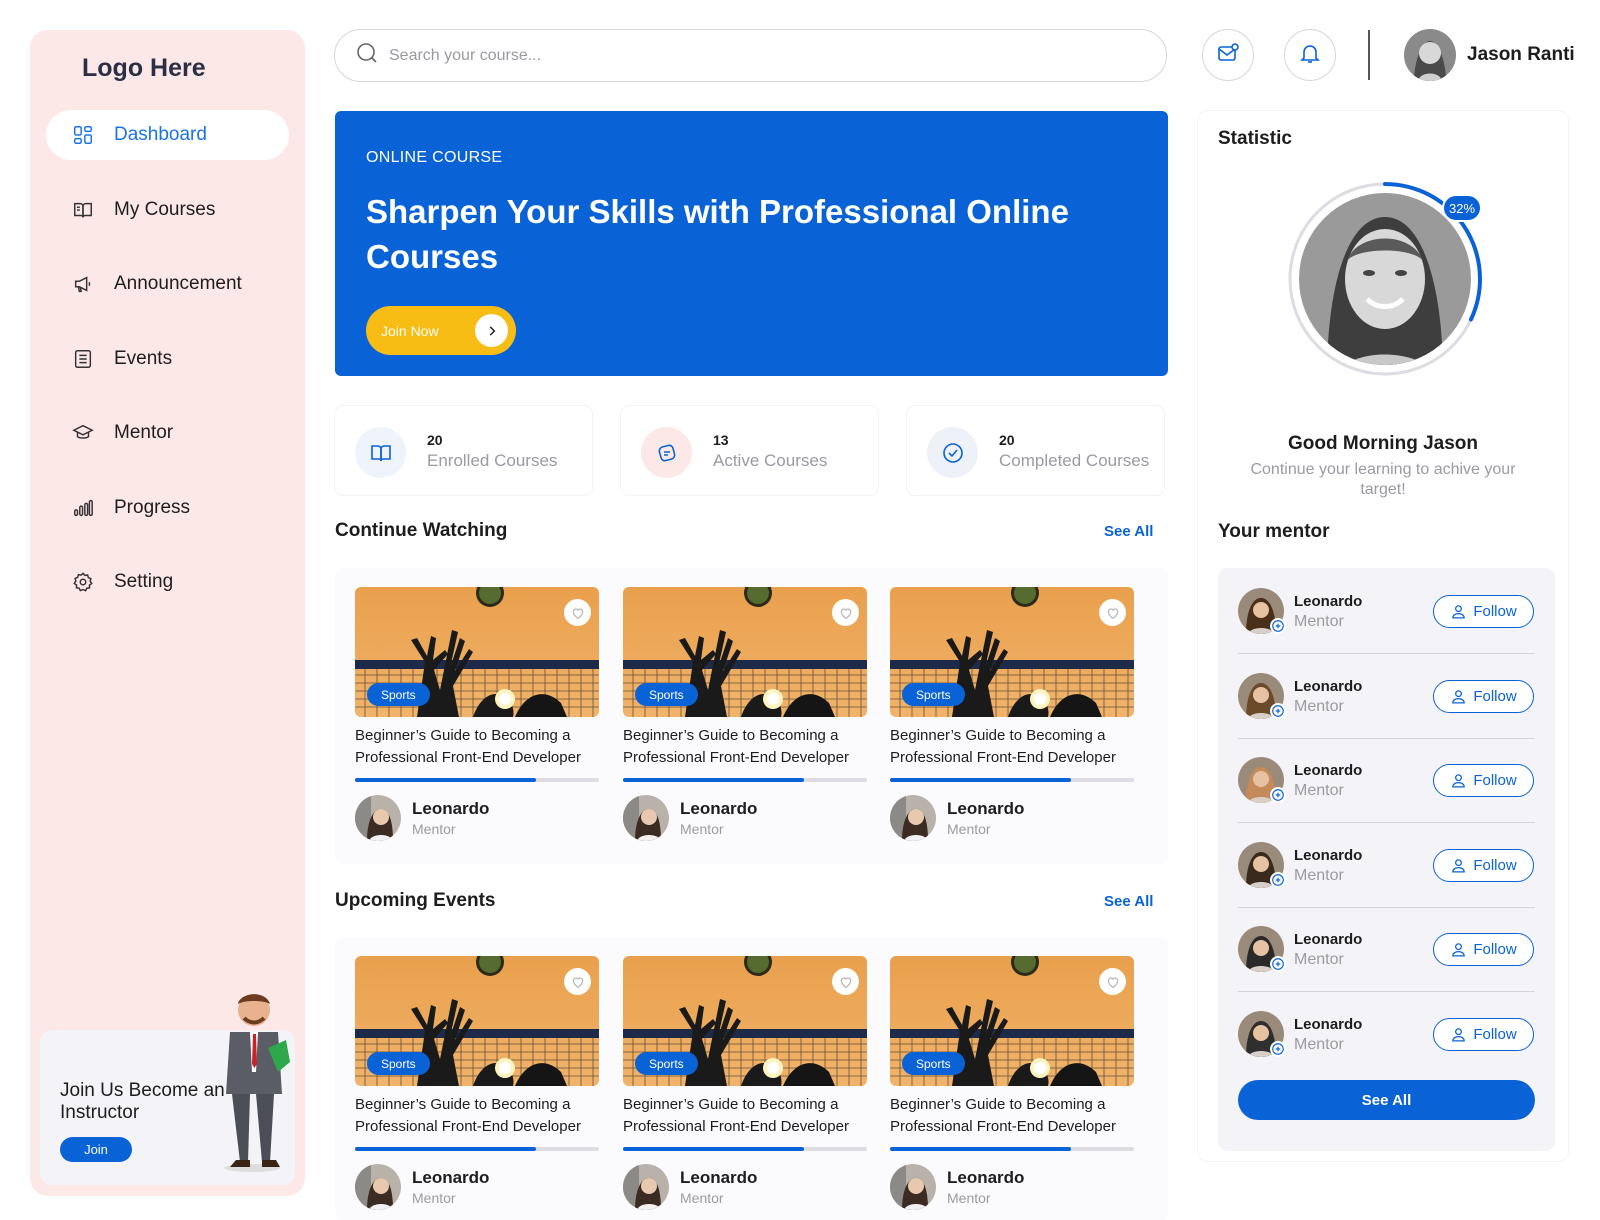 The height and width of the screenshot is (1220, 1600). I want to click on stat-active: 13 Active Courses, so click(749, 450).